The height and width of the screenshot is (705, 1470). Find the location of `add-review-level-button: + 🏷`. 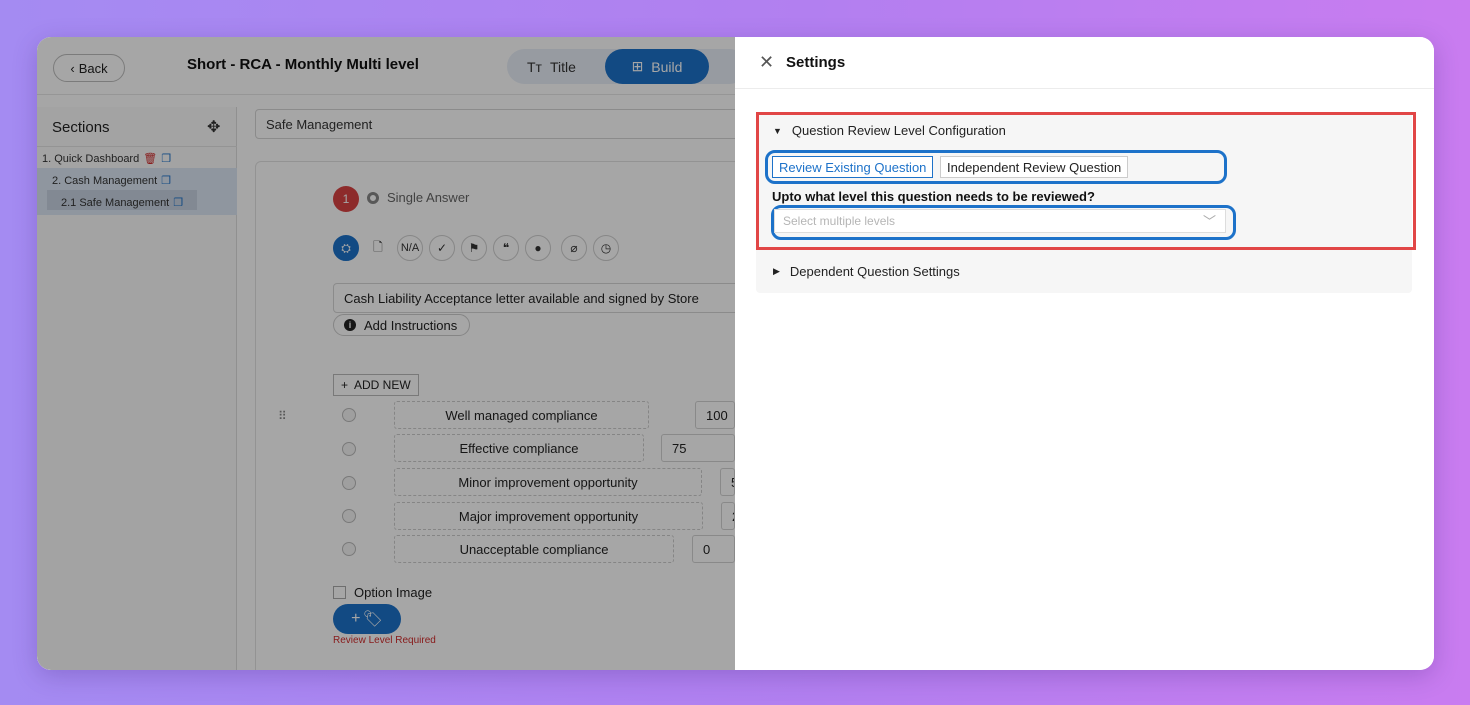

add-review-level-button: + 🏷 is located at coordinates (367, 619).